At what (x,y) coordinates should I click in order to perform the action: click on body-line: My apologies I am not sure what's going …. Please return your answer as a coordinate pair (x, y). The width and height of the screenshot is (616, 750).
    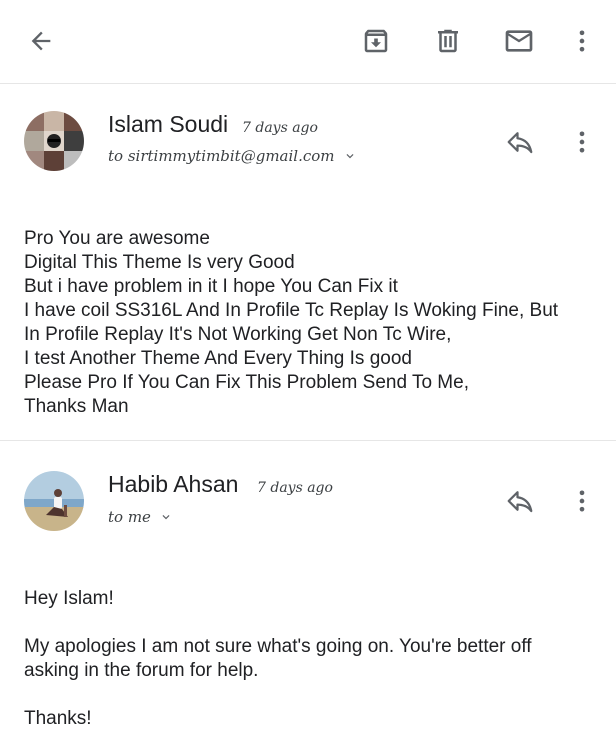
    Looking at the image, I should click on (278, 646).